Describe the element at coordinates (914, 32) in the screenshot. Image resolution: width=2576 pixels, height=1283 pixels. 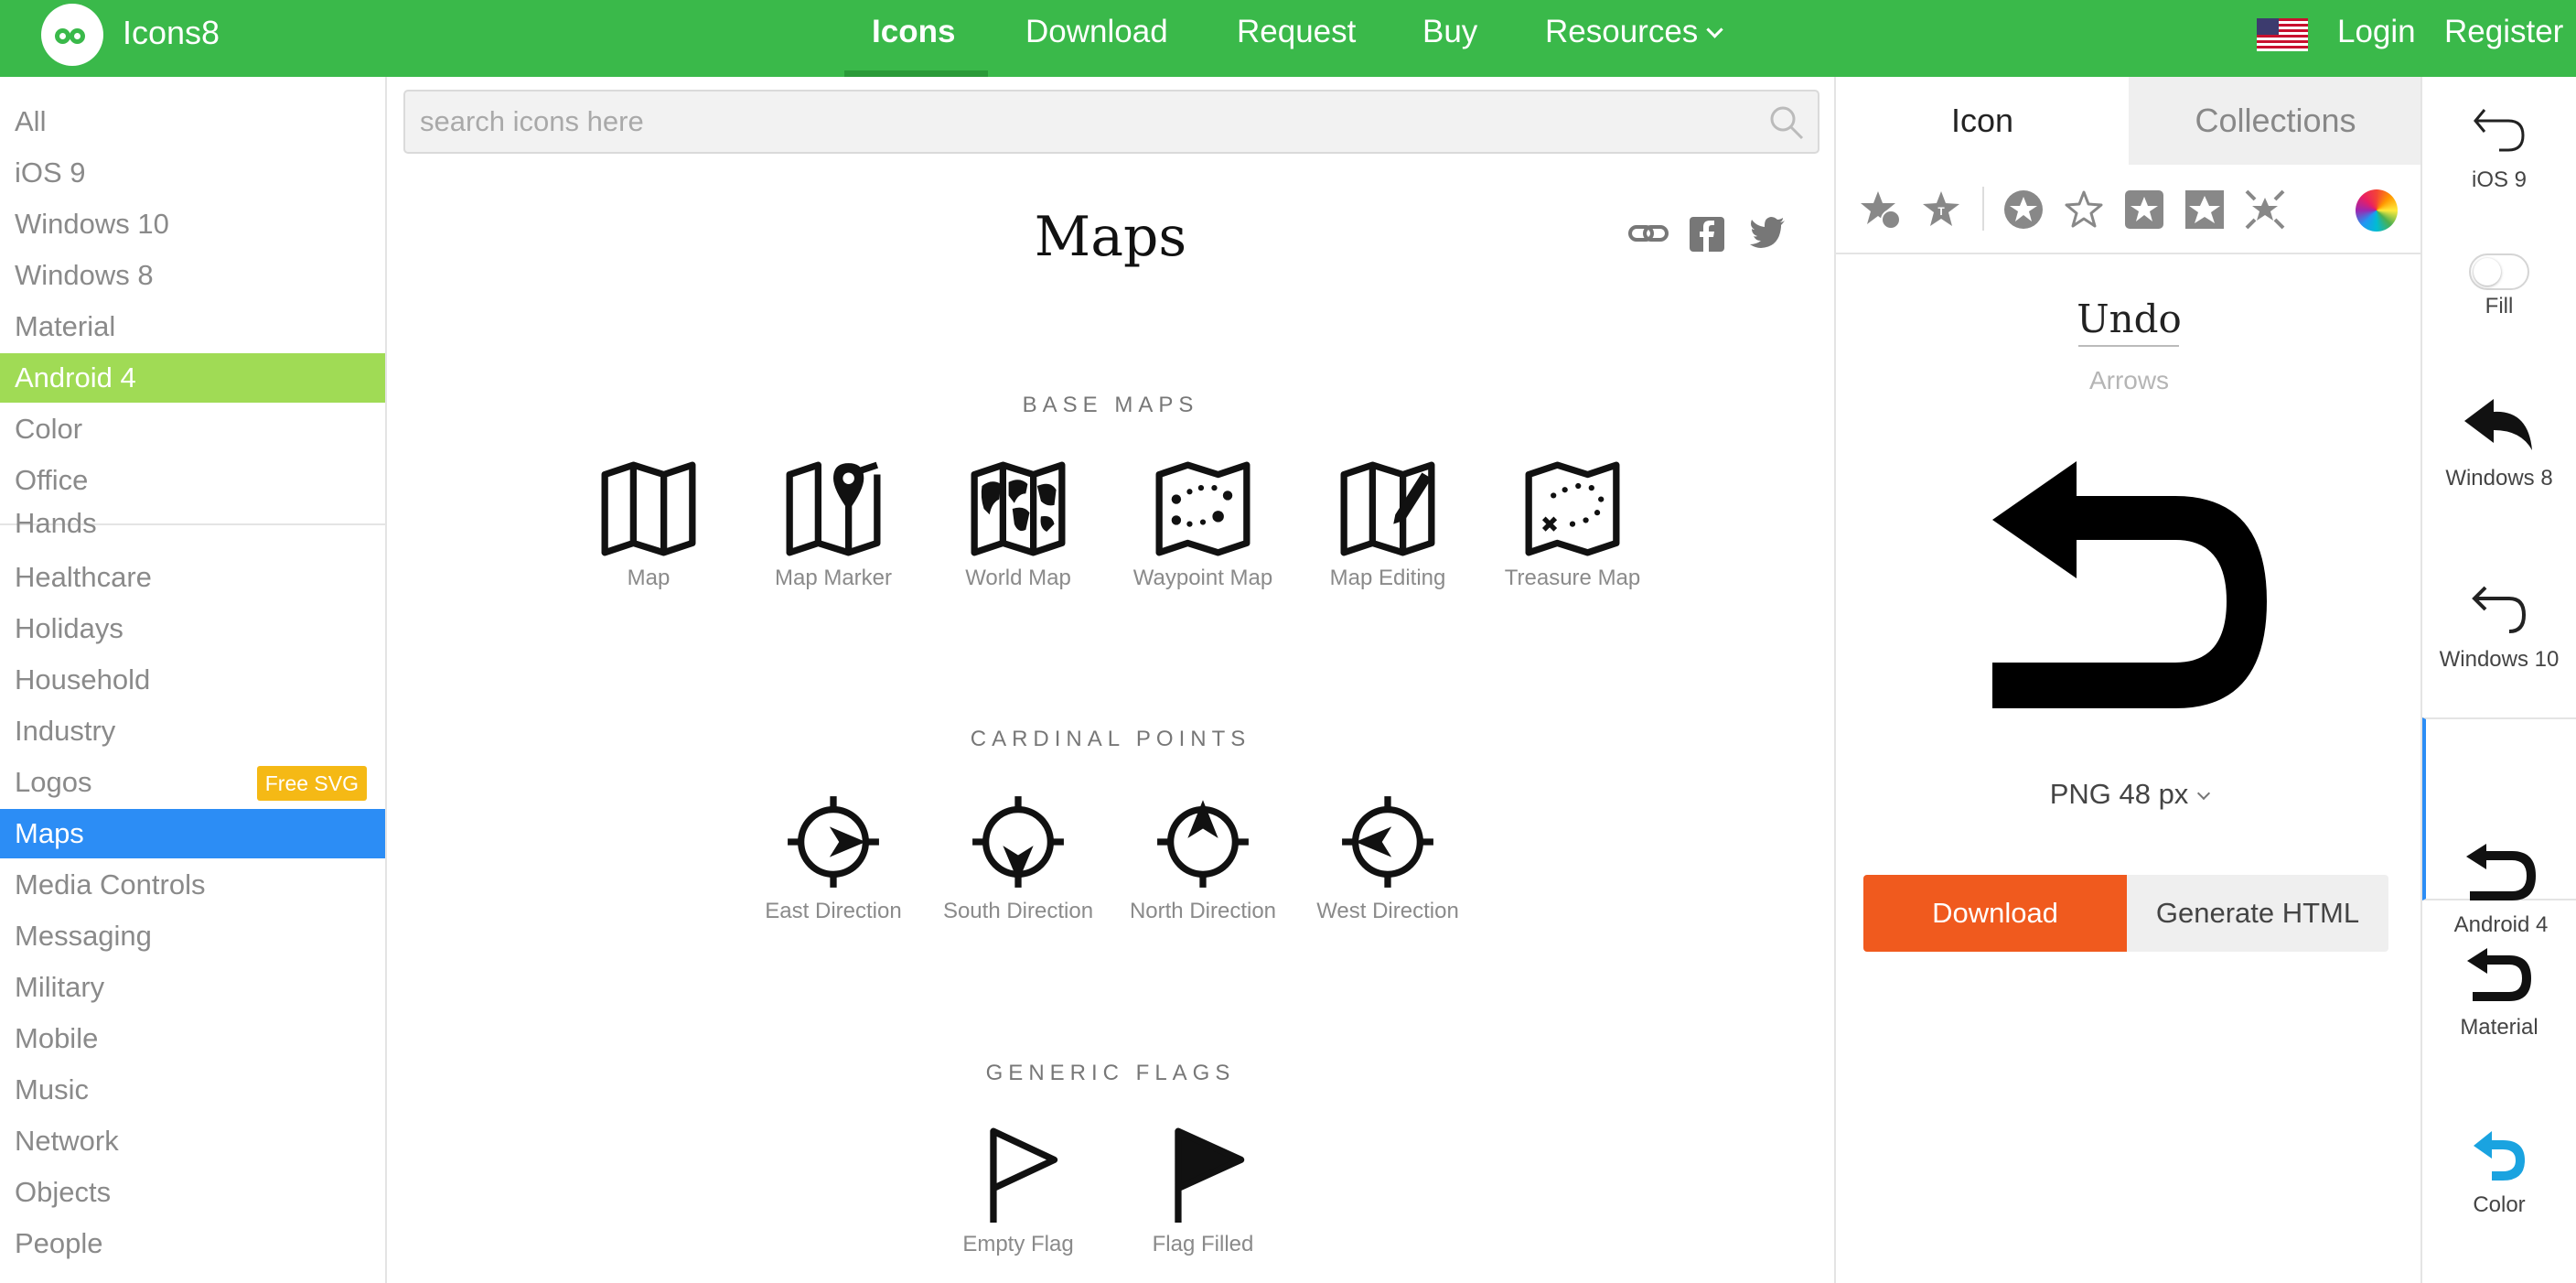
I see `nav-icons: Icons` at that location.